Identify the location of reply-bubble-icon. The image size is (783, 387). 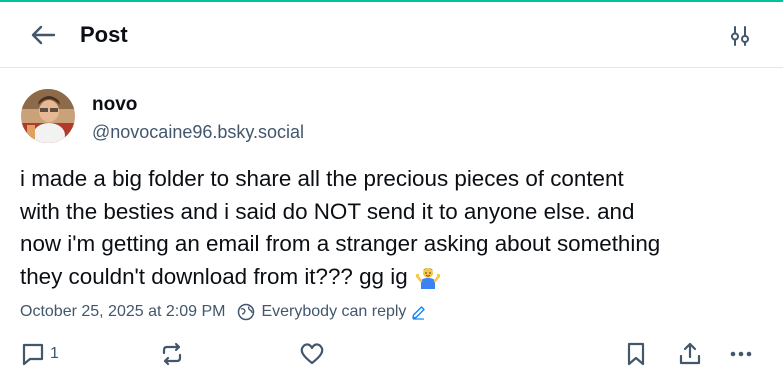
(33, 354).